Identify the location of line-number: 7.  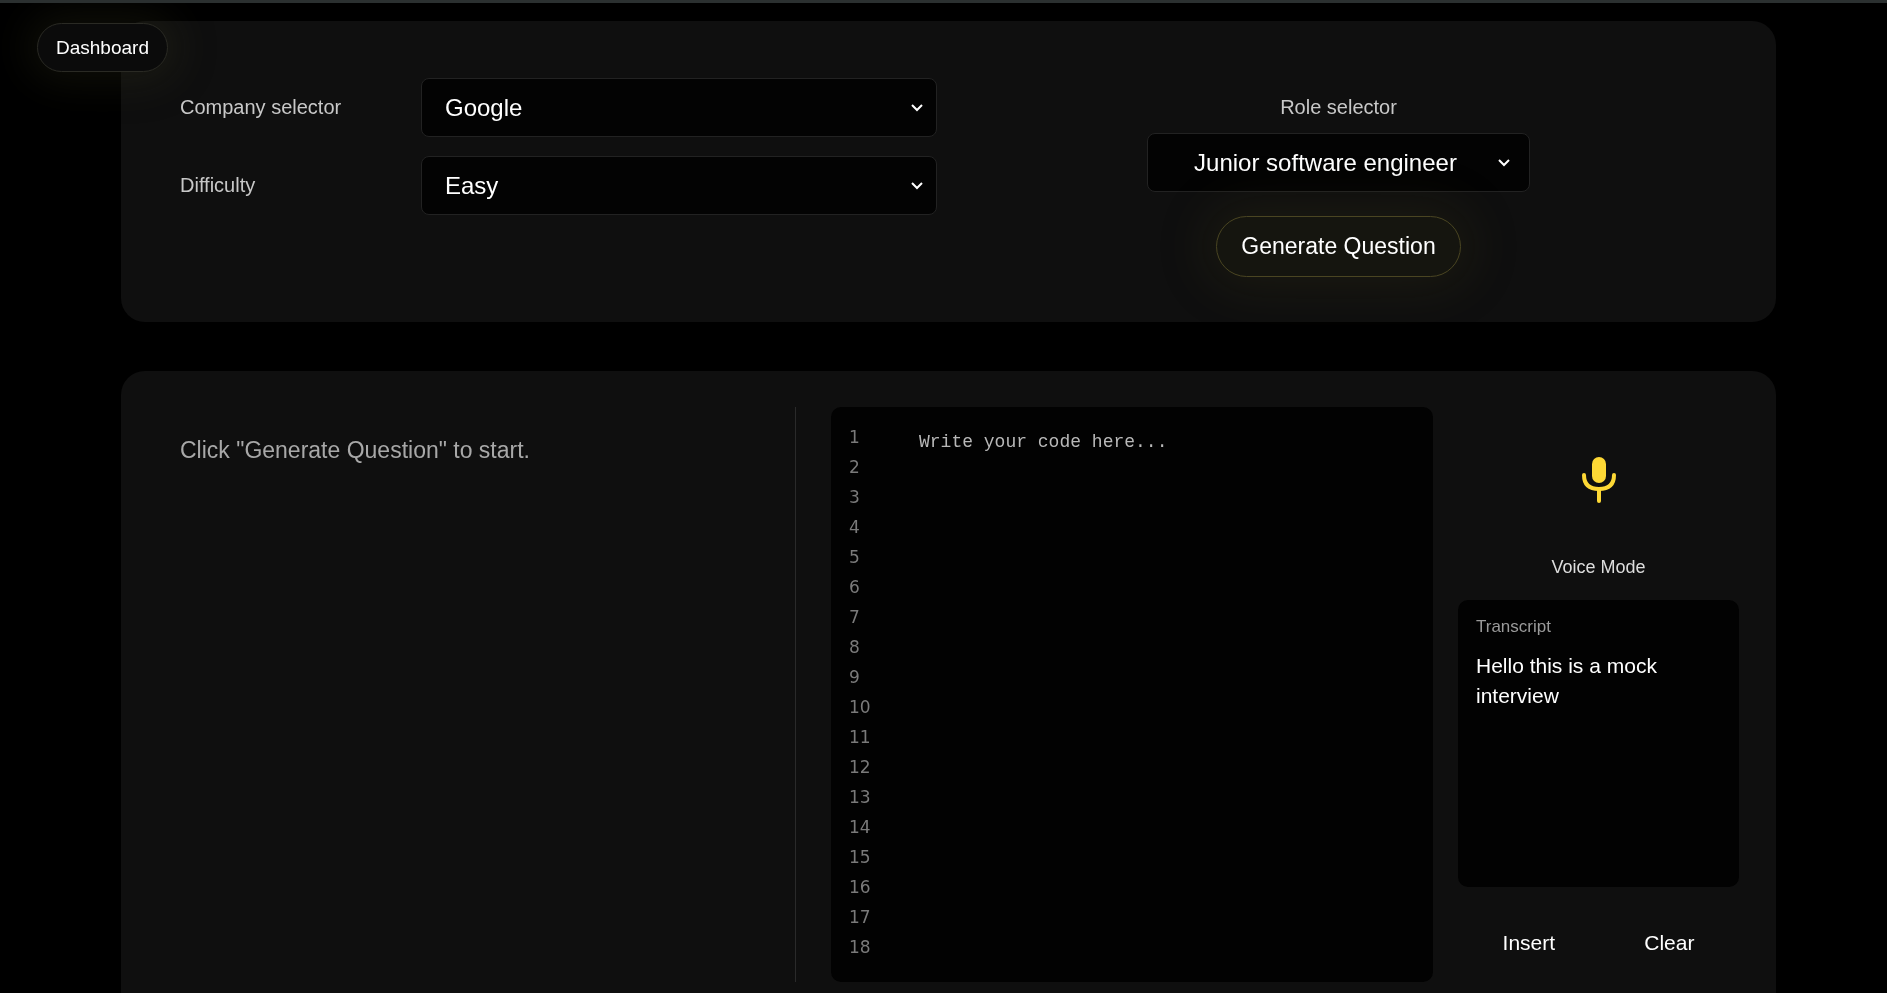
(855, 618).